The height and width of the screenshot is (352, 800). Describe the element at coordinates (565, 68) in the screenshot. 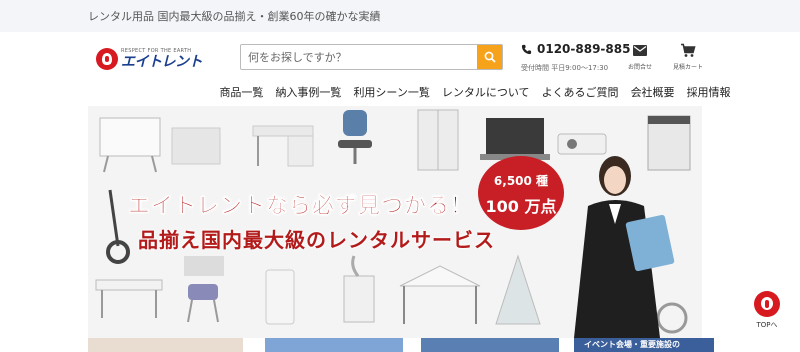

I see `phone-hours: 受付時間 平日9:00〜17:30` at that location.